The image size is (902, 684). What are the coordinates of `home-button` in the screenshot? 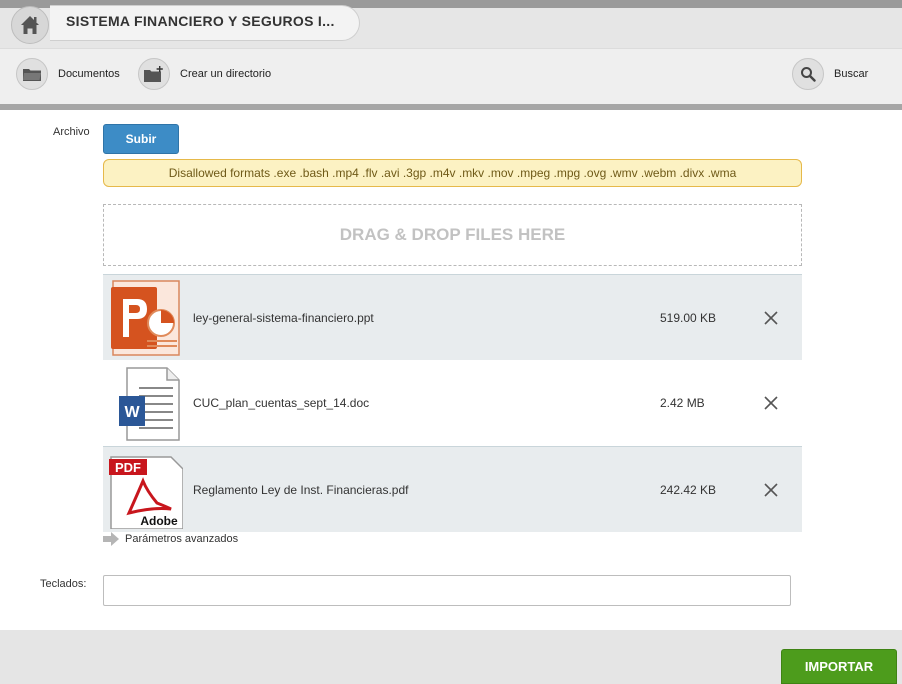 It's located at (30, 25).